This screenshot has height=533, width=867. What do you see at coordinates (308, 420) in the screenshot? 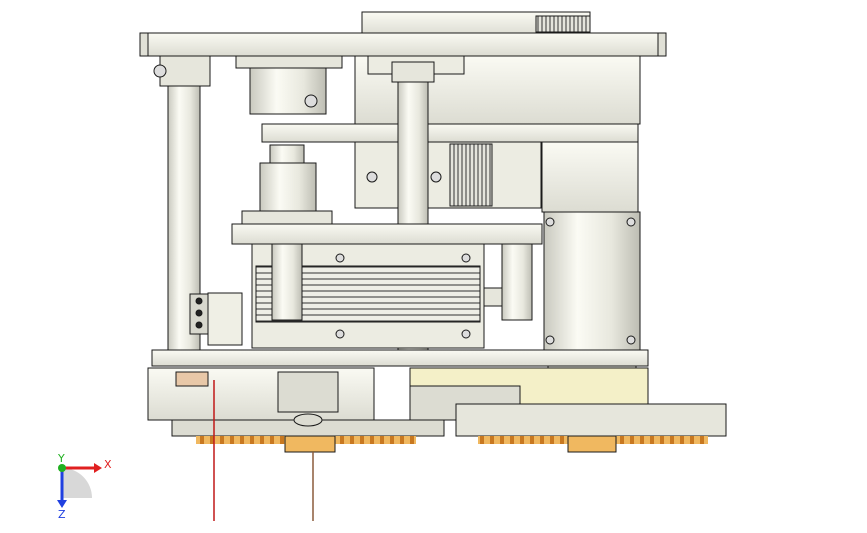
I see `nozzle-tip` at bounding box center [308, 420].